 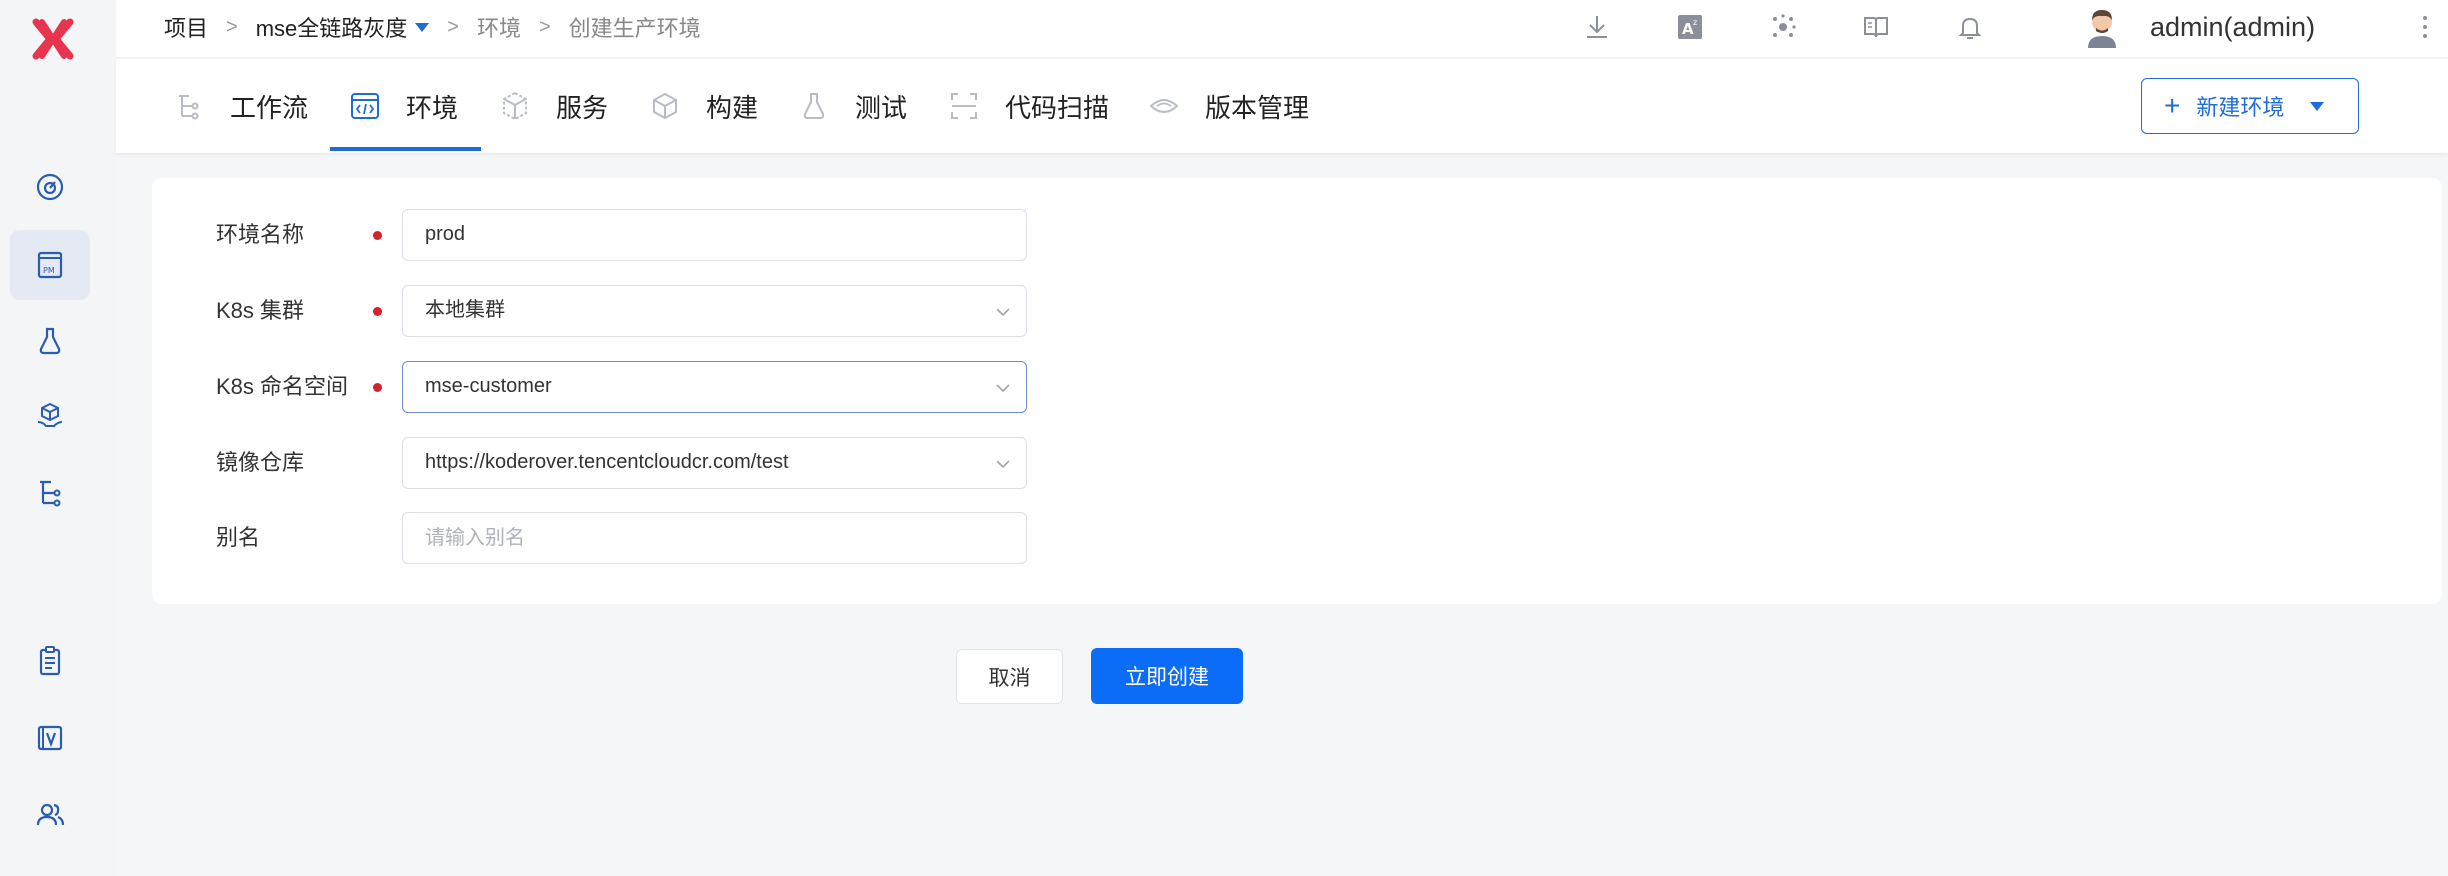 I want to click on alias-label: 别名, so click(x=238, y=537).